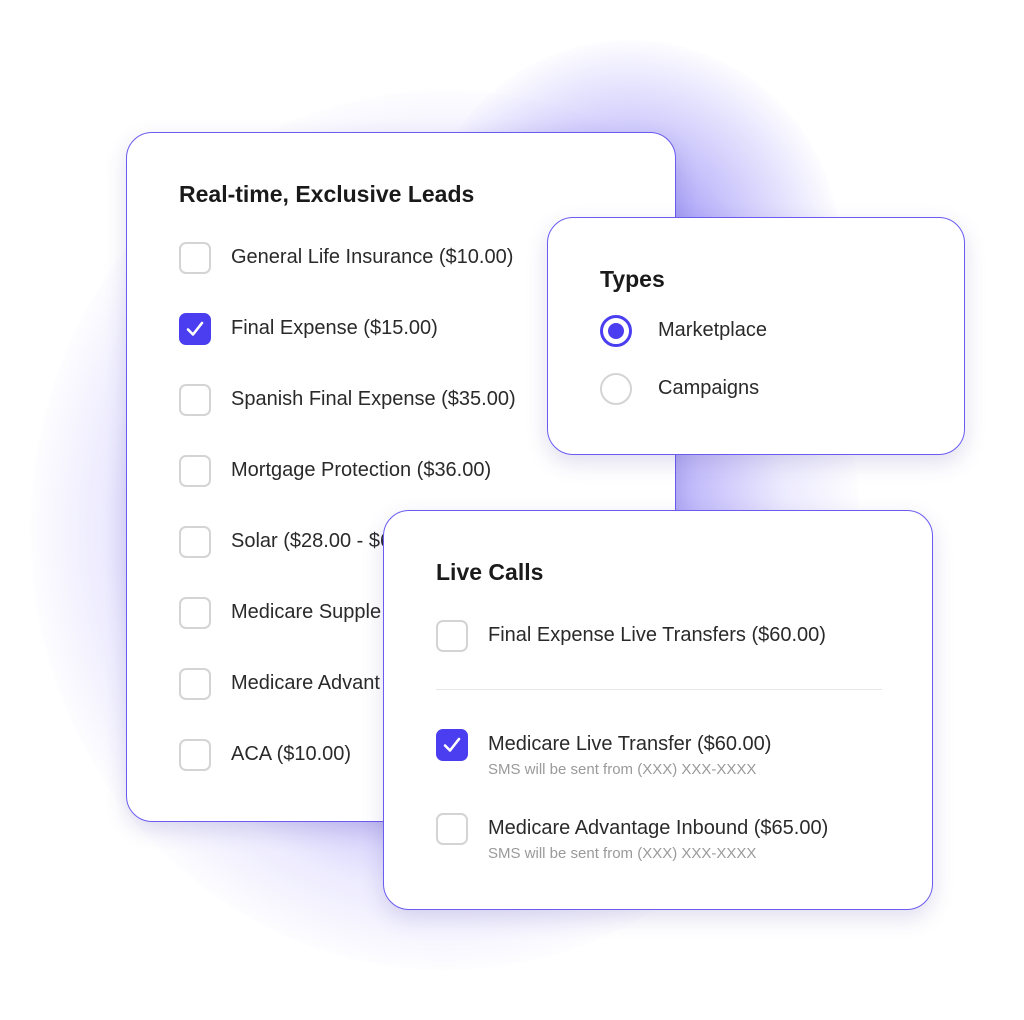  I want to click on lead-option-label: ACA ($10.00), so click(291, 754).